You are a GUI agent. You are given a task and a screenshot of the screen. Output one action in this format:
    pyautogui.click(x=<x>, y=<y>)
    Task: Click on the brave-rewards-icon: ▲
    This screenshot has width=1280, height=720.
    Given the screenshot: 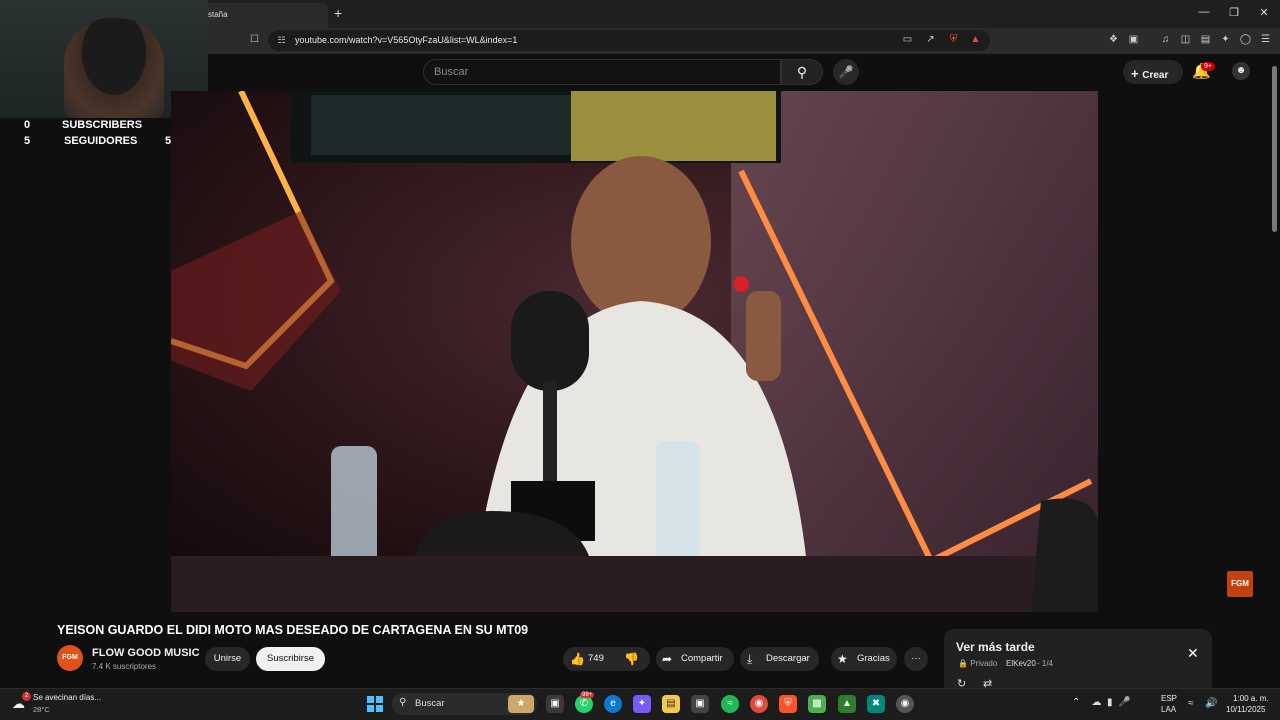 What is the action you would take?
    pyautogui.click(x=975, y=39)
    